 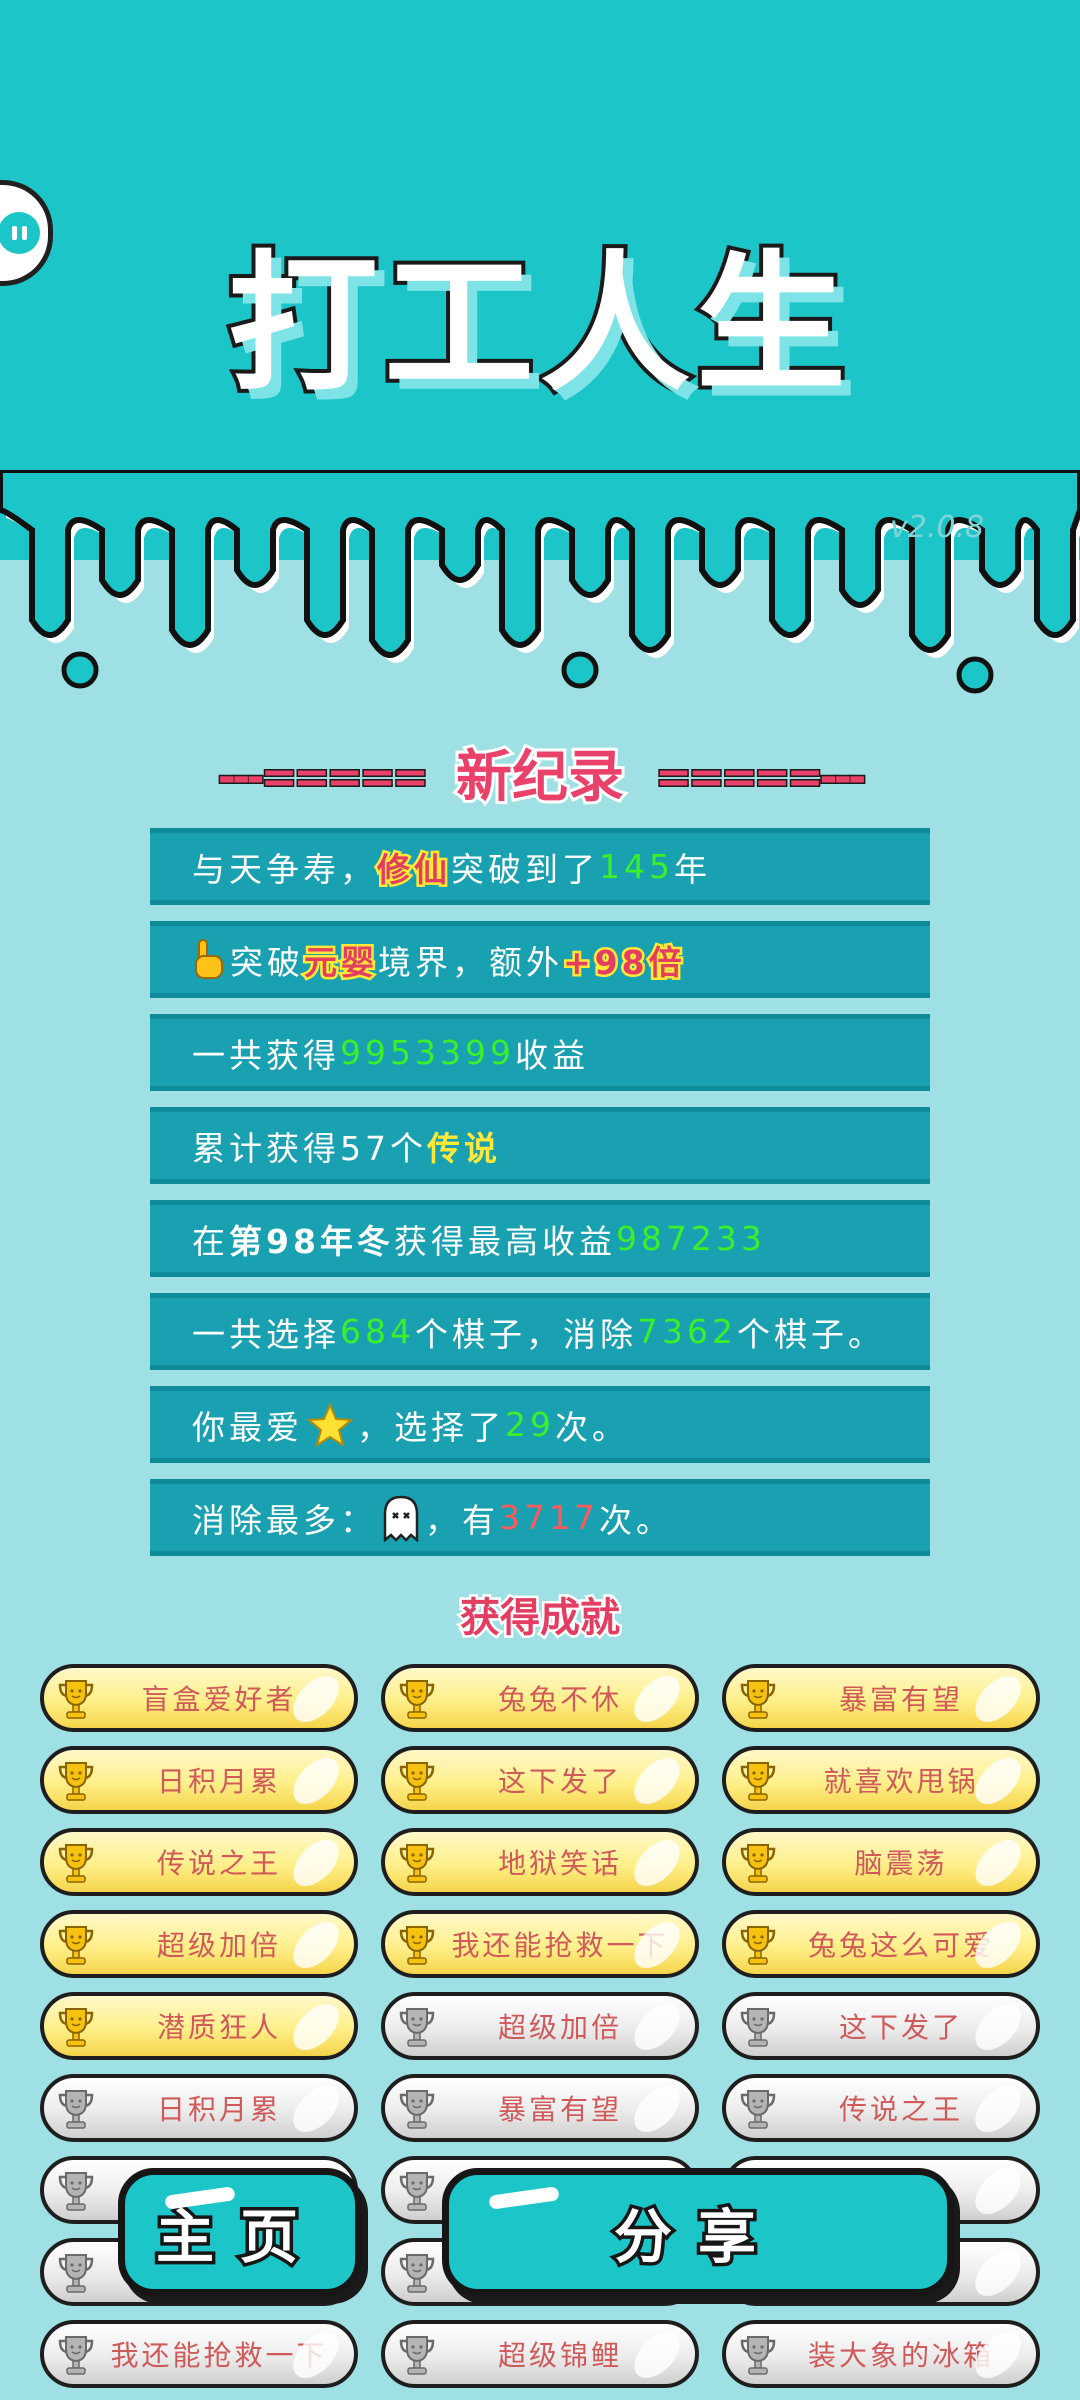 I want to click on achievement-label: 日积月累, so click(x=218, y=2109).